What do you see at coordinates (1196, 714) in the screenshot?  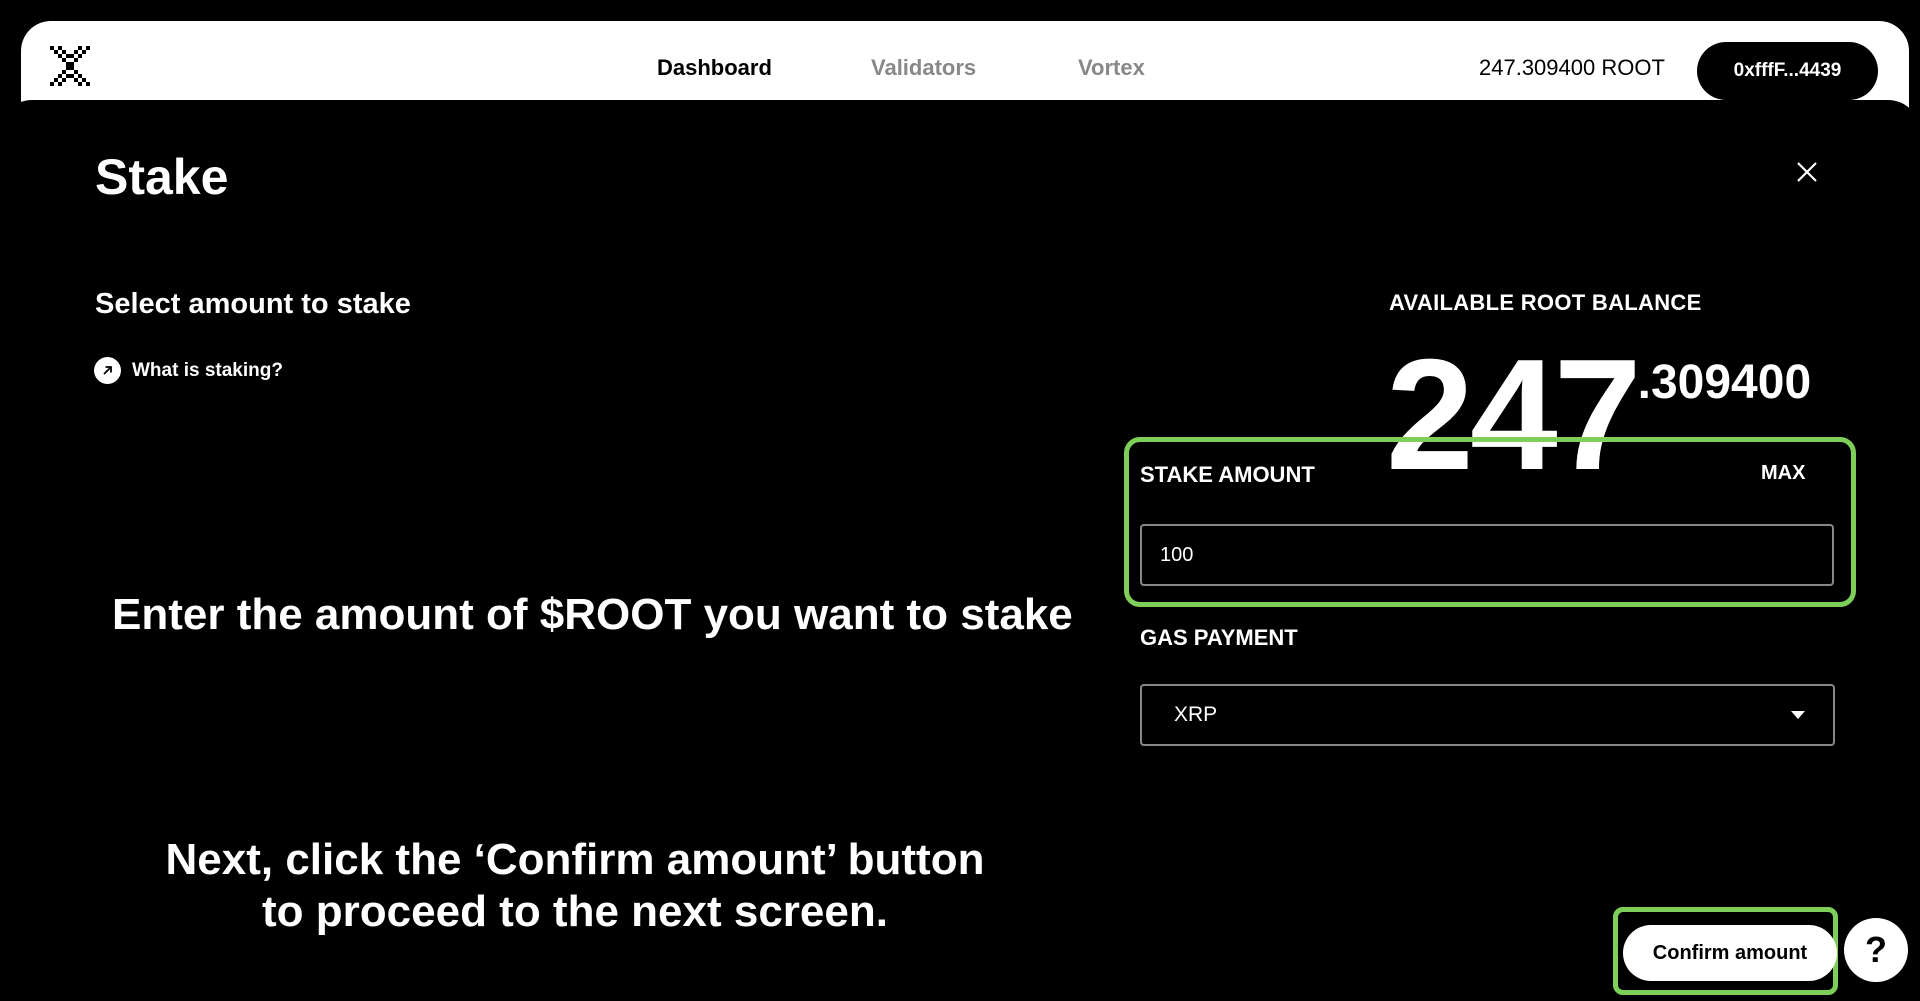 I see `gas-payment-selected: XRP` at bounding box center [1196, 714].